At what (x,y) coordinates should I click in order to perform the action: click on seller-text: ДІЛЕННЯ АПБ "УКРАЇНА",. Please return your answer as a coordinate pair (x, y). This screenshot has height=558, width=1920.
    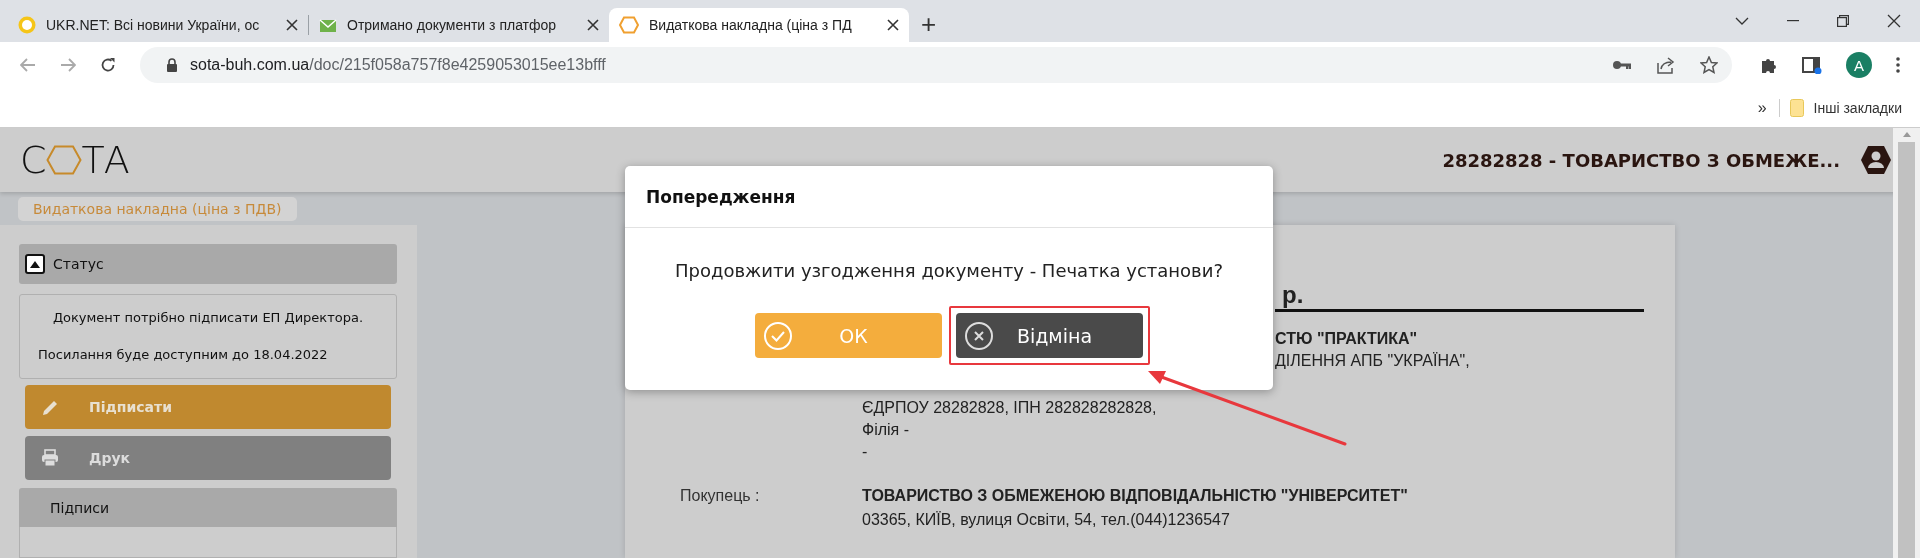
    Looking at the image, I should click on (1373, 361).